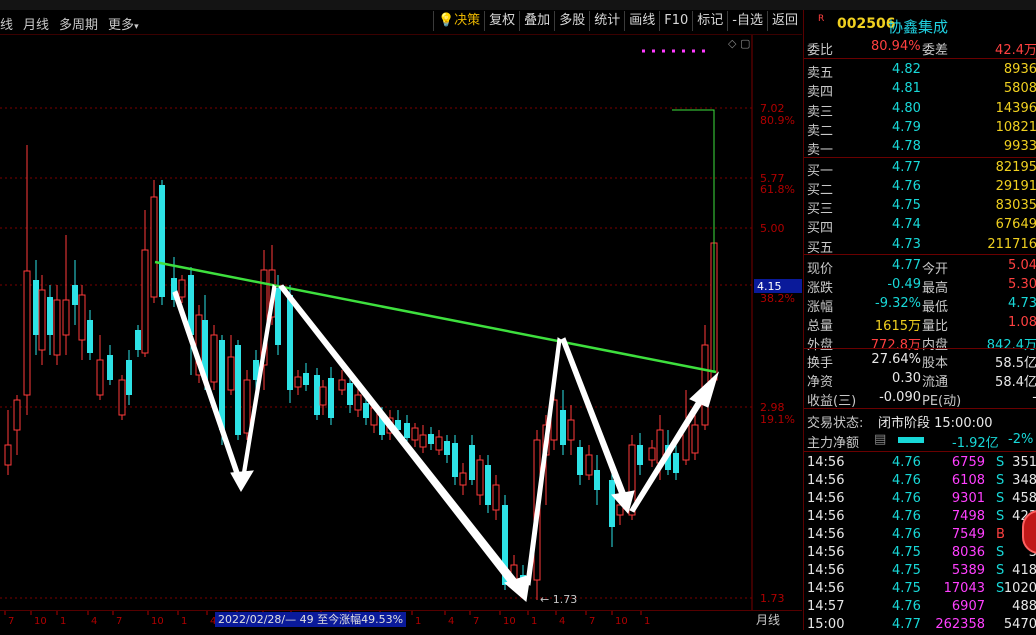 The image size is (1036, 635). Describe the element at coordinates (123, 23) in the screenshot. I see `toolbar-item-more: 更多▾` at that location.